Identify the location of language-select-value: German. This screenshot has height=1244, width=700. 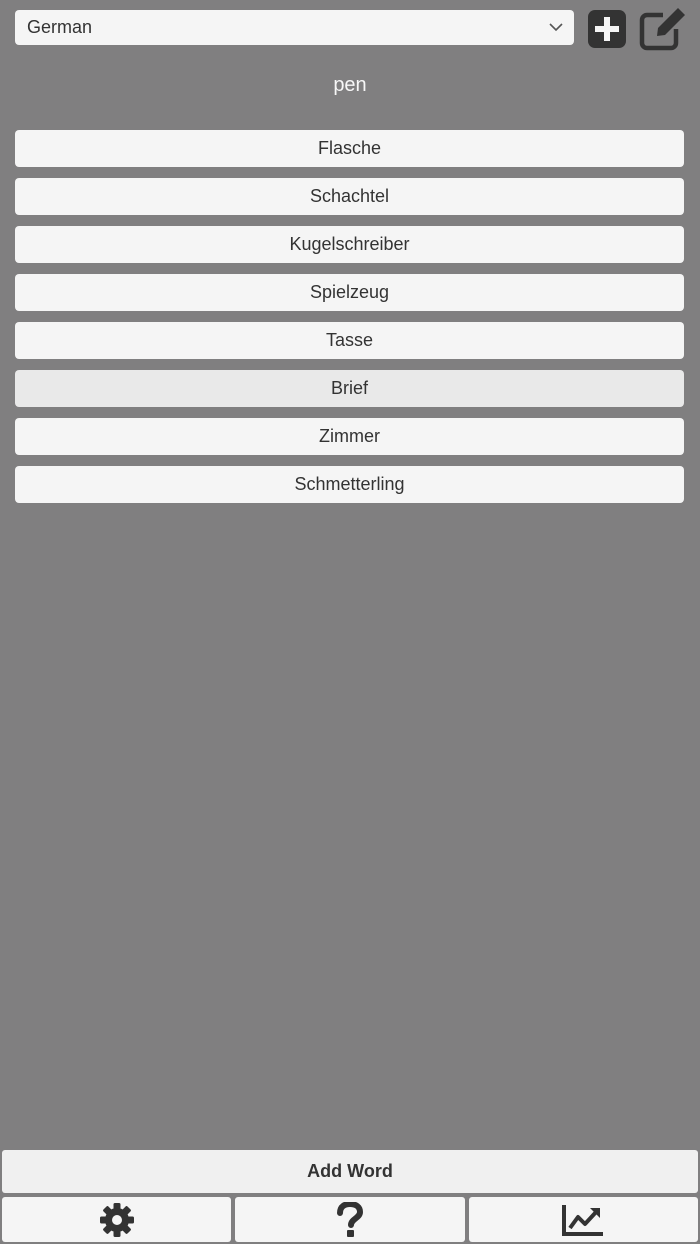
(60, 27).